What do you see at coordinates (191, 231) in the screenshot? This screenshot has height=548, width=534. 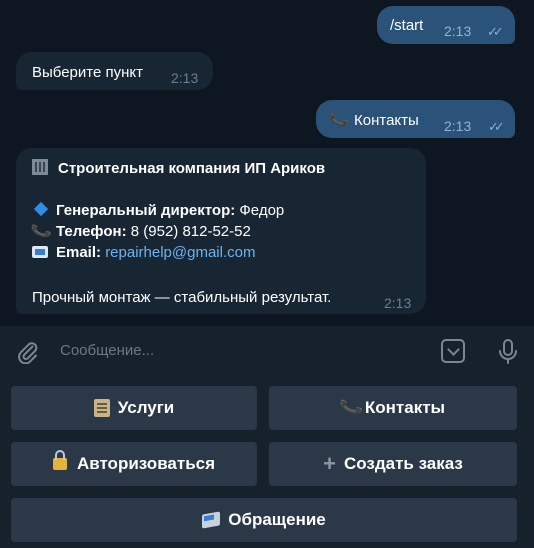 I see `phone-value: 8 (952) 812-52-52` at bounding box center [191, 231].